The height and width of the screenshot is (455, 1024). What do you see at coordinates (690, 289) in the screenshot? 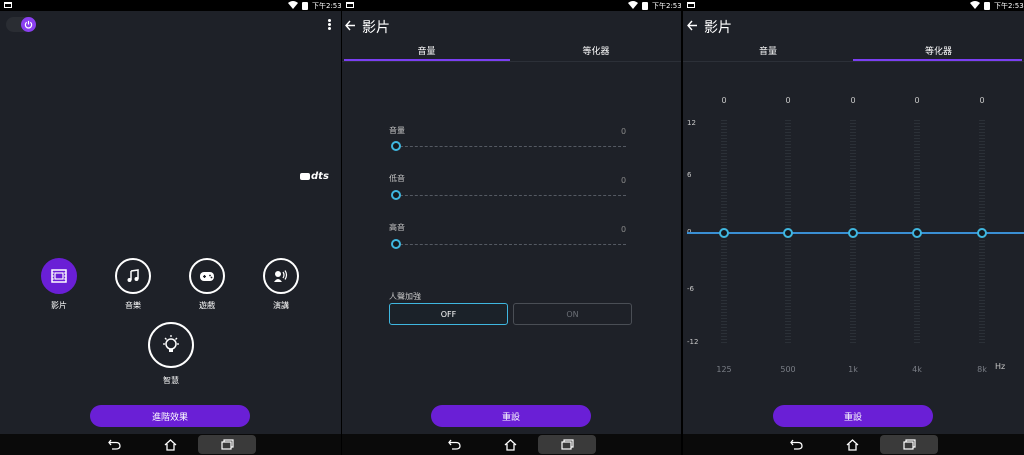
I see `eq-y-tick: -6` at bounding box center [690, 289].